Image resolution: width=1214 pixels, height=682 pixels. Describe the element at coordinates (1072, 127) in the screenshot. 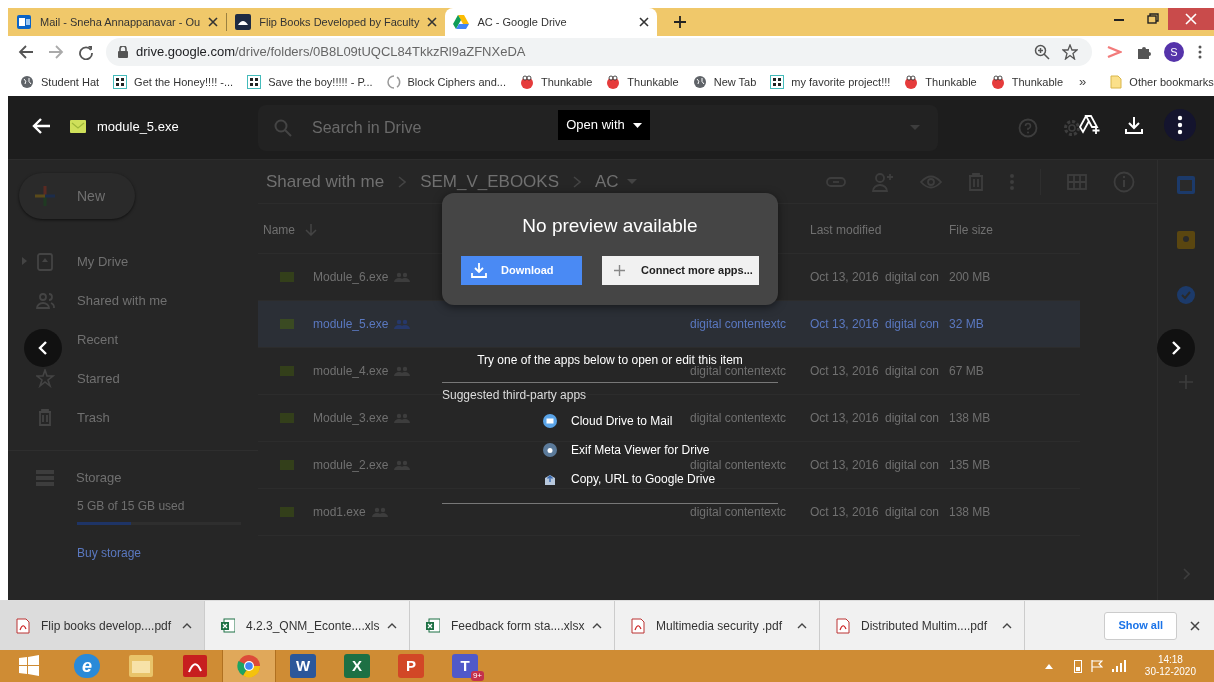

I see `settings-icon` at that location.